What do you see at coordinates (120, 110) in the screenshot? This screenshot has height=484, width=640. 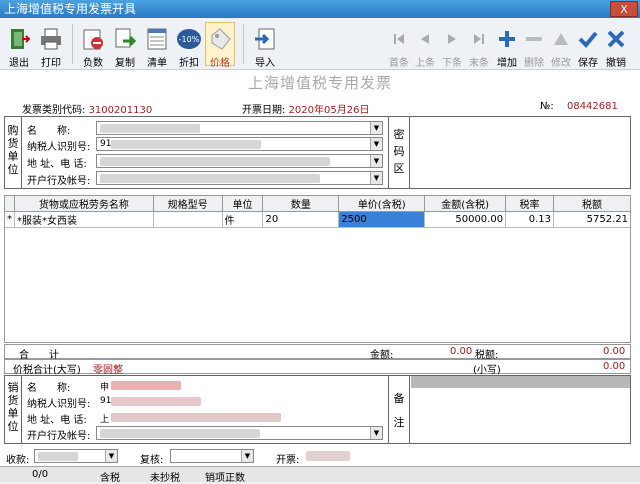 I see `type-code-value: 3100201130` at bounding box center [120, 110].